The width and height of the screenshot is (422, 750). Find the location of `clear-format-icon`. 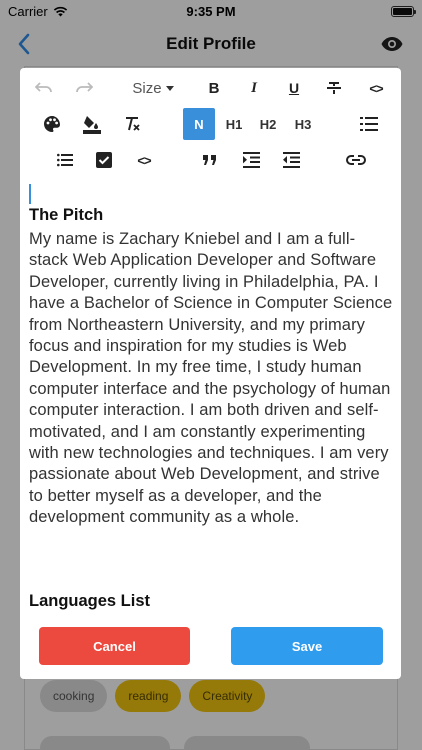

clear-format-icon is located at coordinates (133, 124).